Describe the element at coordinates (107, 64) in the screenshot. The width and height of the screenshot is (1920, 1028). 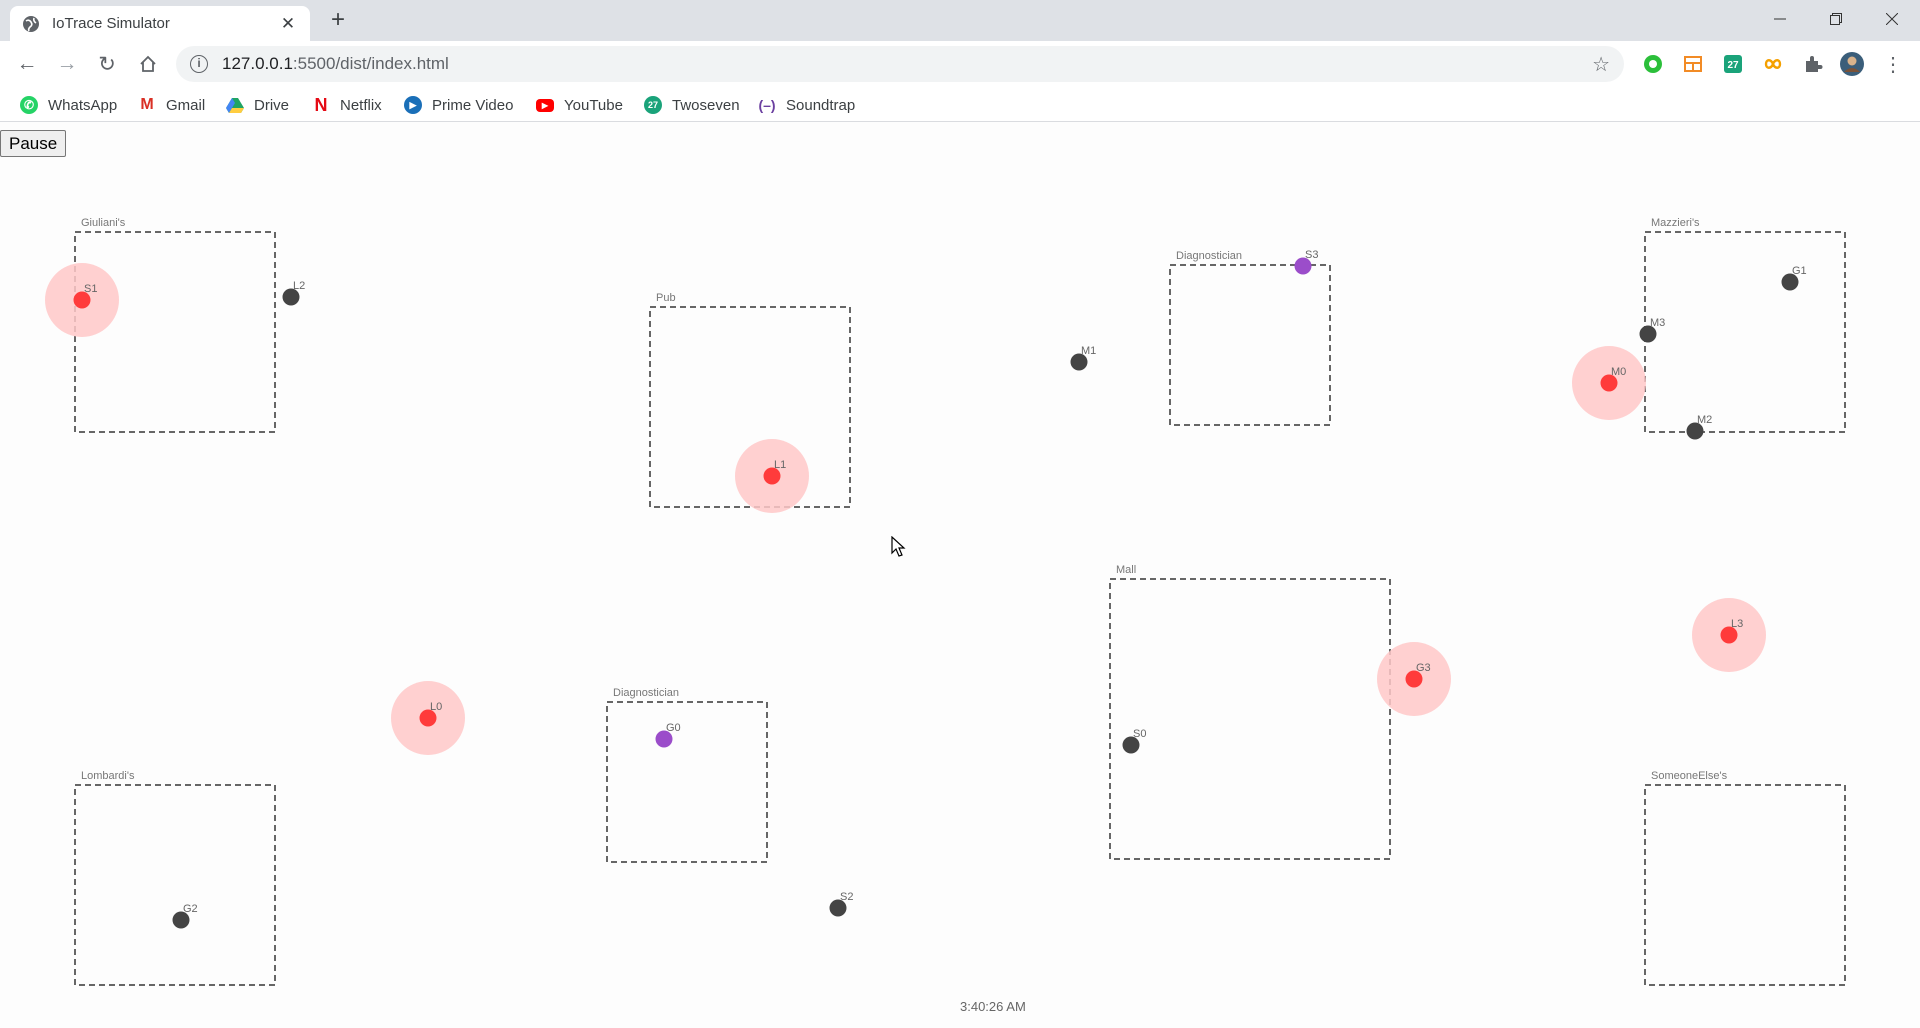
I see `reload-icon: ↻` at that location.